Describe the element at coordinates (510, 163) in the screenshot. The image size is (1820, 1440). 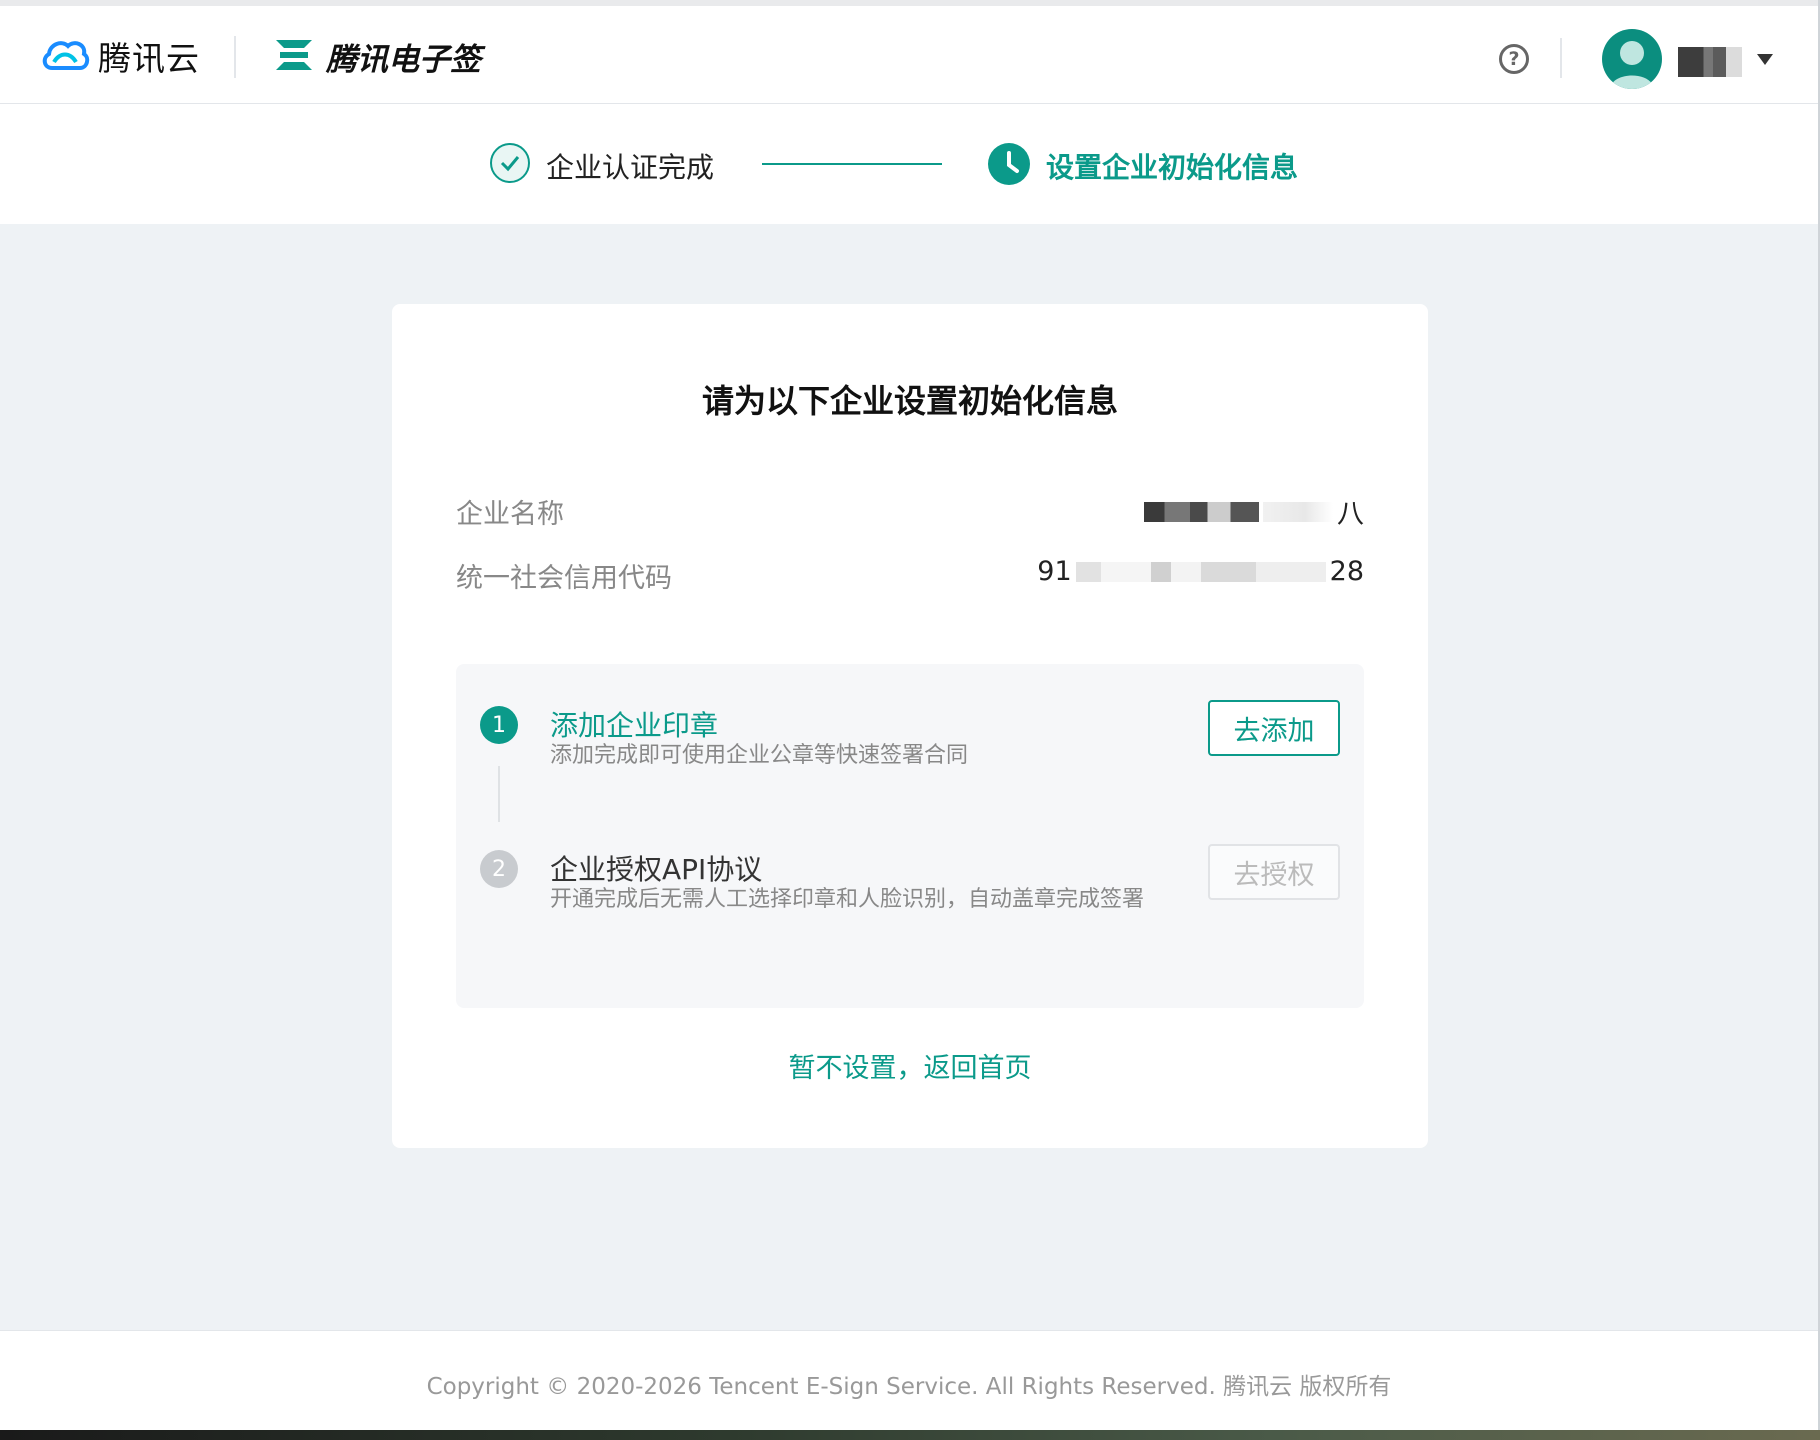
I see `check-circle-icon` at that location.